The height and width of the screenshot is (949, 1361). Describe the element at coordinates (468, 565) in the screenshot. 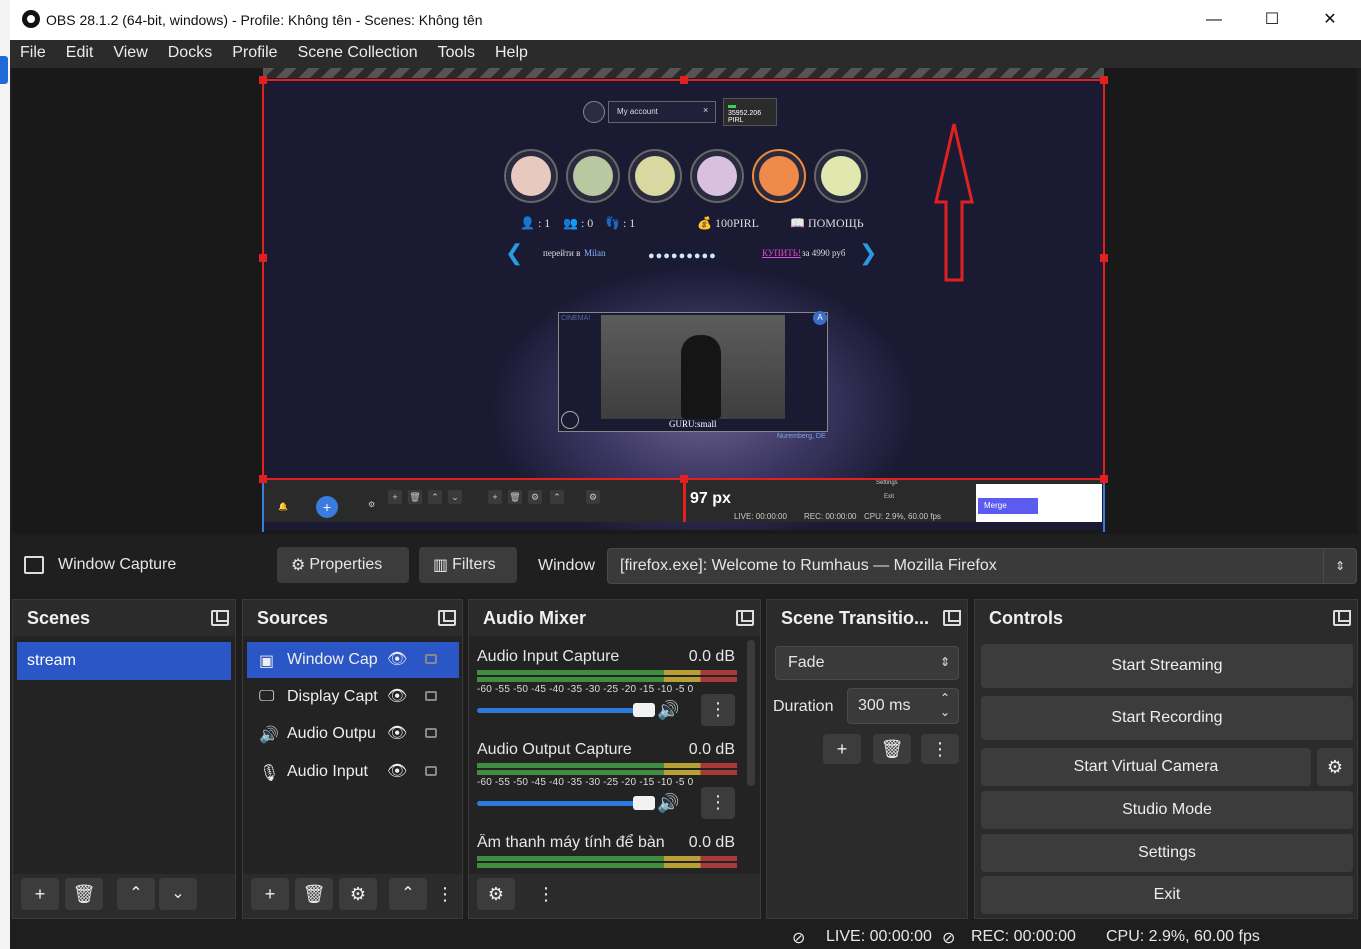

I see `filters-button: ▥ Filters` at that location.